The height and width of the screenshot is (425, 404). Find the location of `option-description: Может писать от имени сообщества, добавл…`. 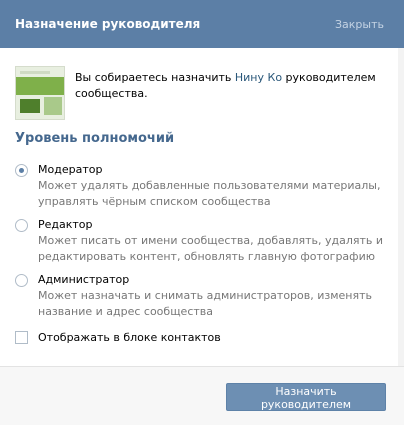

option-description: Может писать от имени сообщества, добавл… is located at coordinates (211, 248).